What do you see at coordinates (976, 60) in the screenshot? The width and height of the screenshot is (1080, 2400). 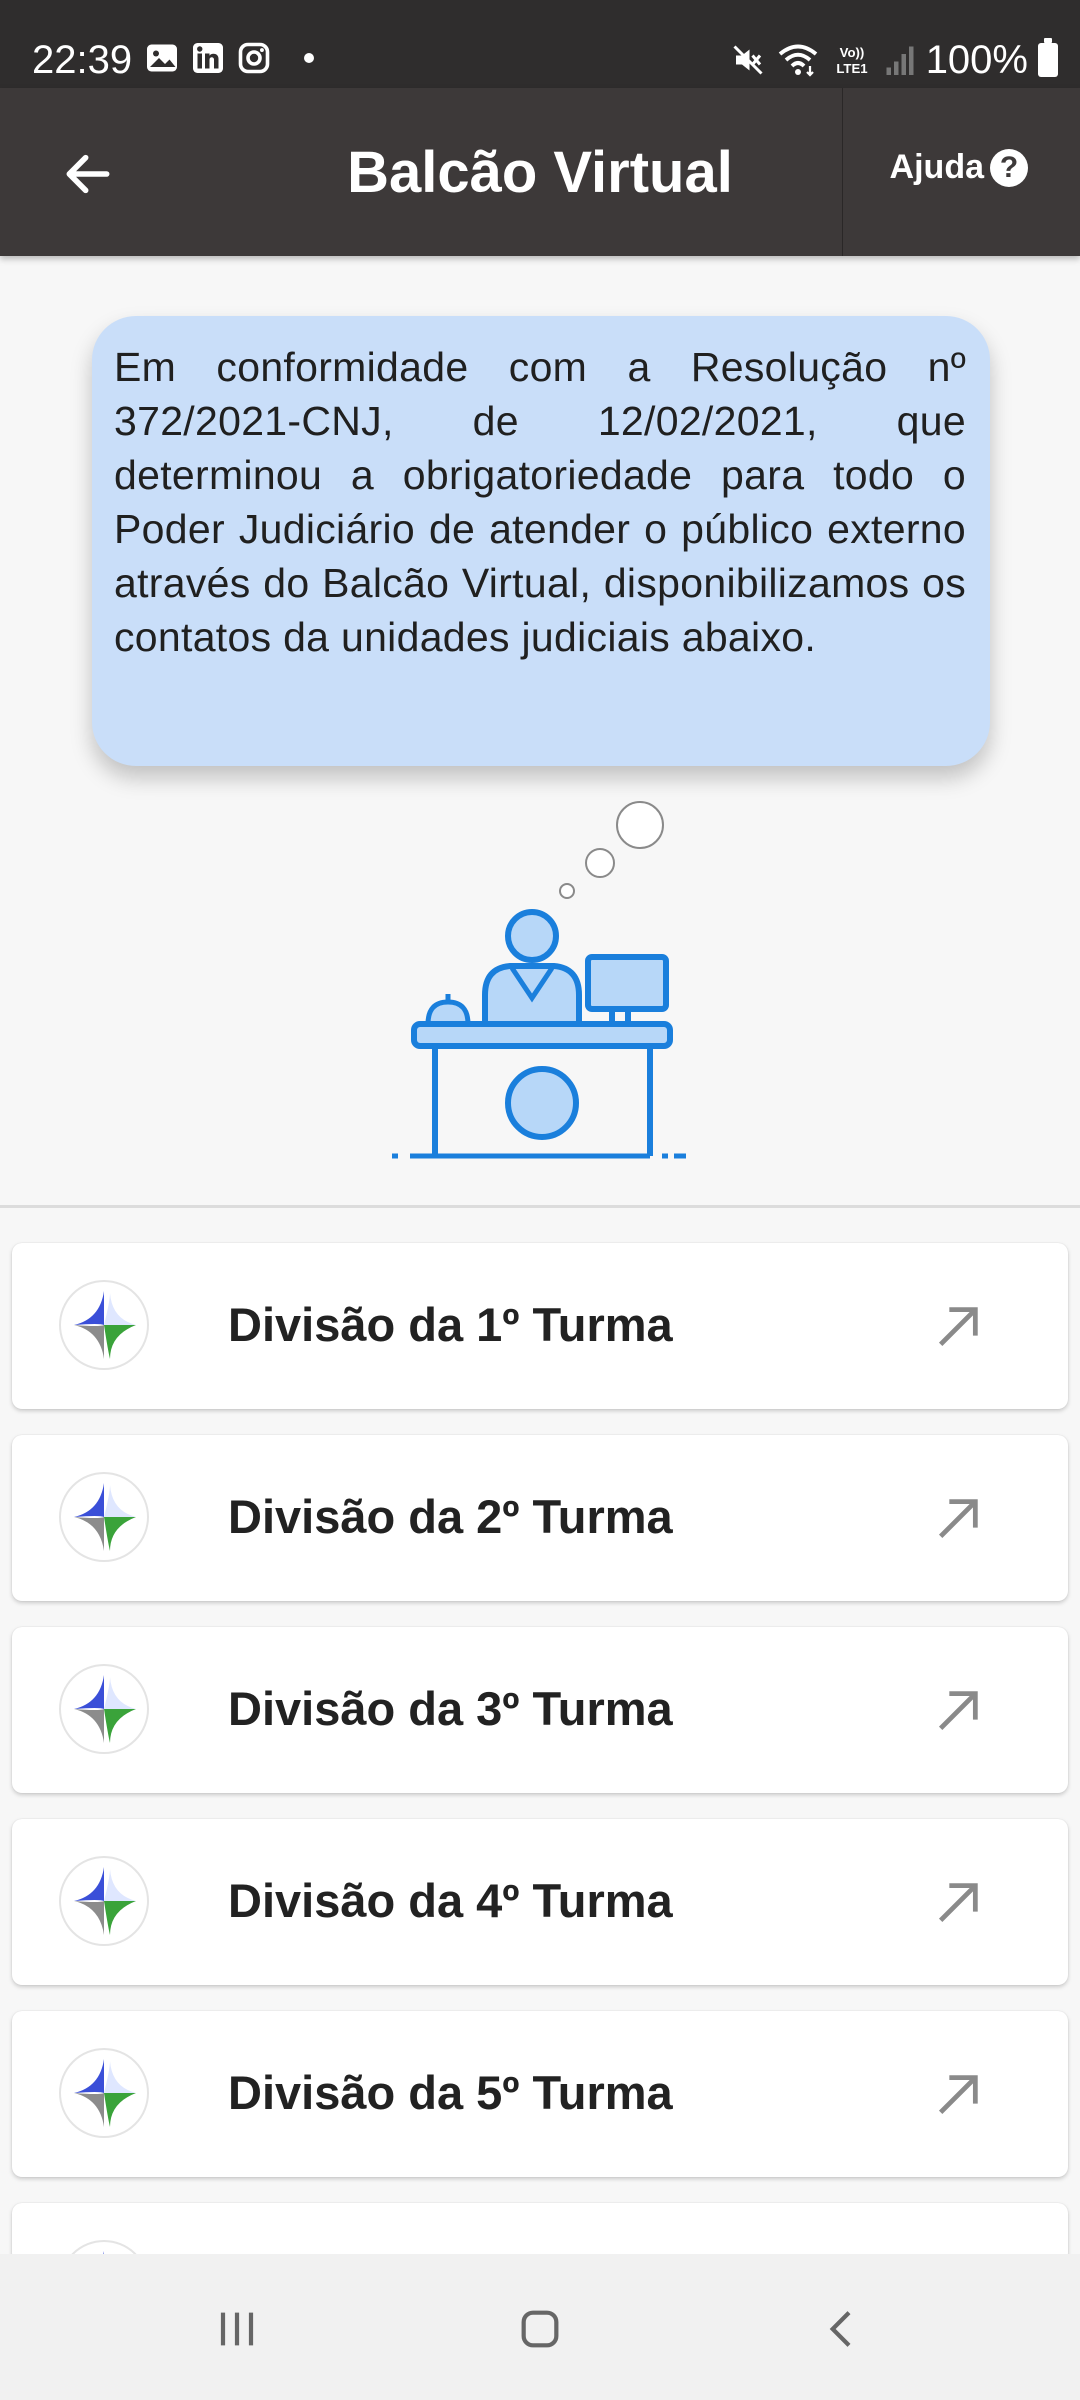 I see `battery-level: 100%` at bounding box center [976, 60].